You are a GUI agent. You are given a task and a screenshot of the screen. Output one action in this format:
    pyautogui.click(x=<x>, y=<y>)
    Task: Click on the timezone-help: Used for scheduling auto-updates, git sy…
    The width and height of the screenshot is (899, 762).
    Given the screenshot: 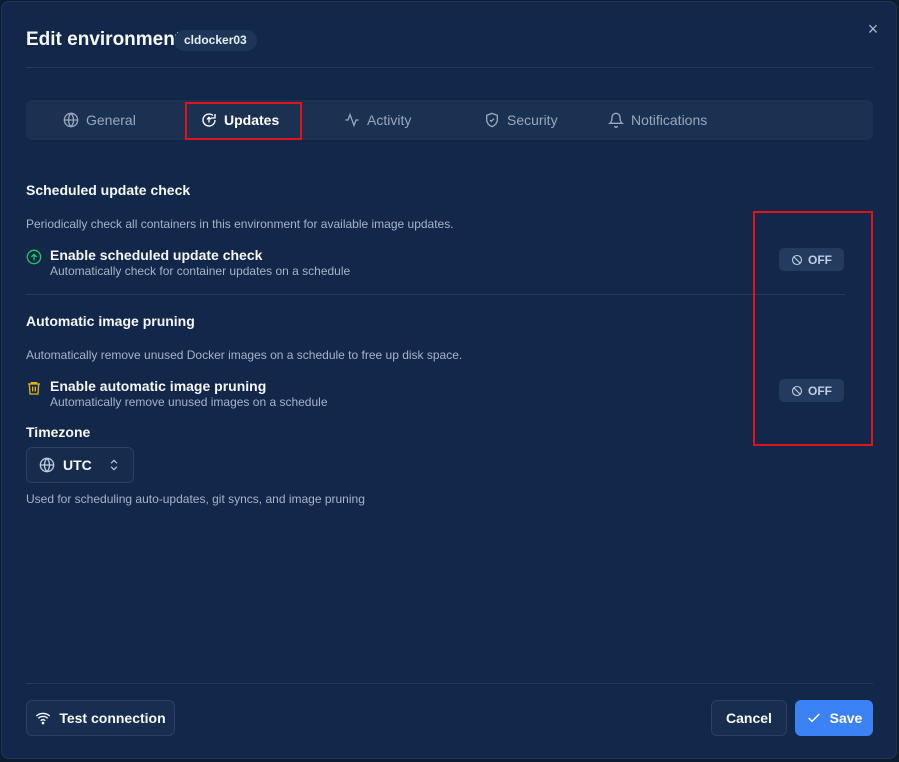 What is the action you would take?
    pyautogui.click(x=195, y=499)
    